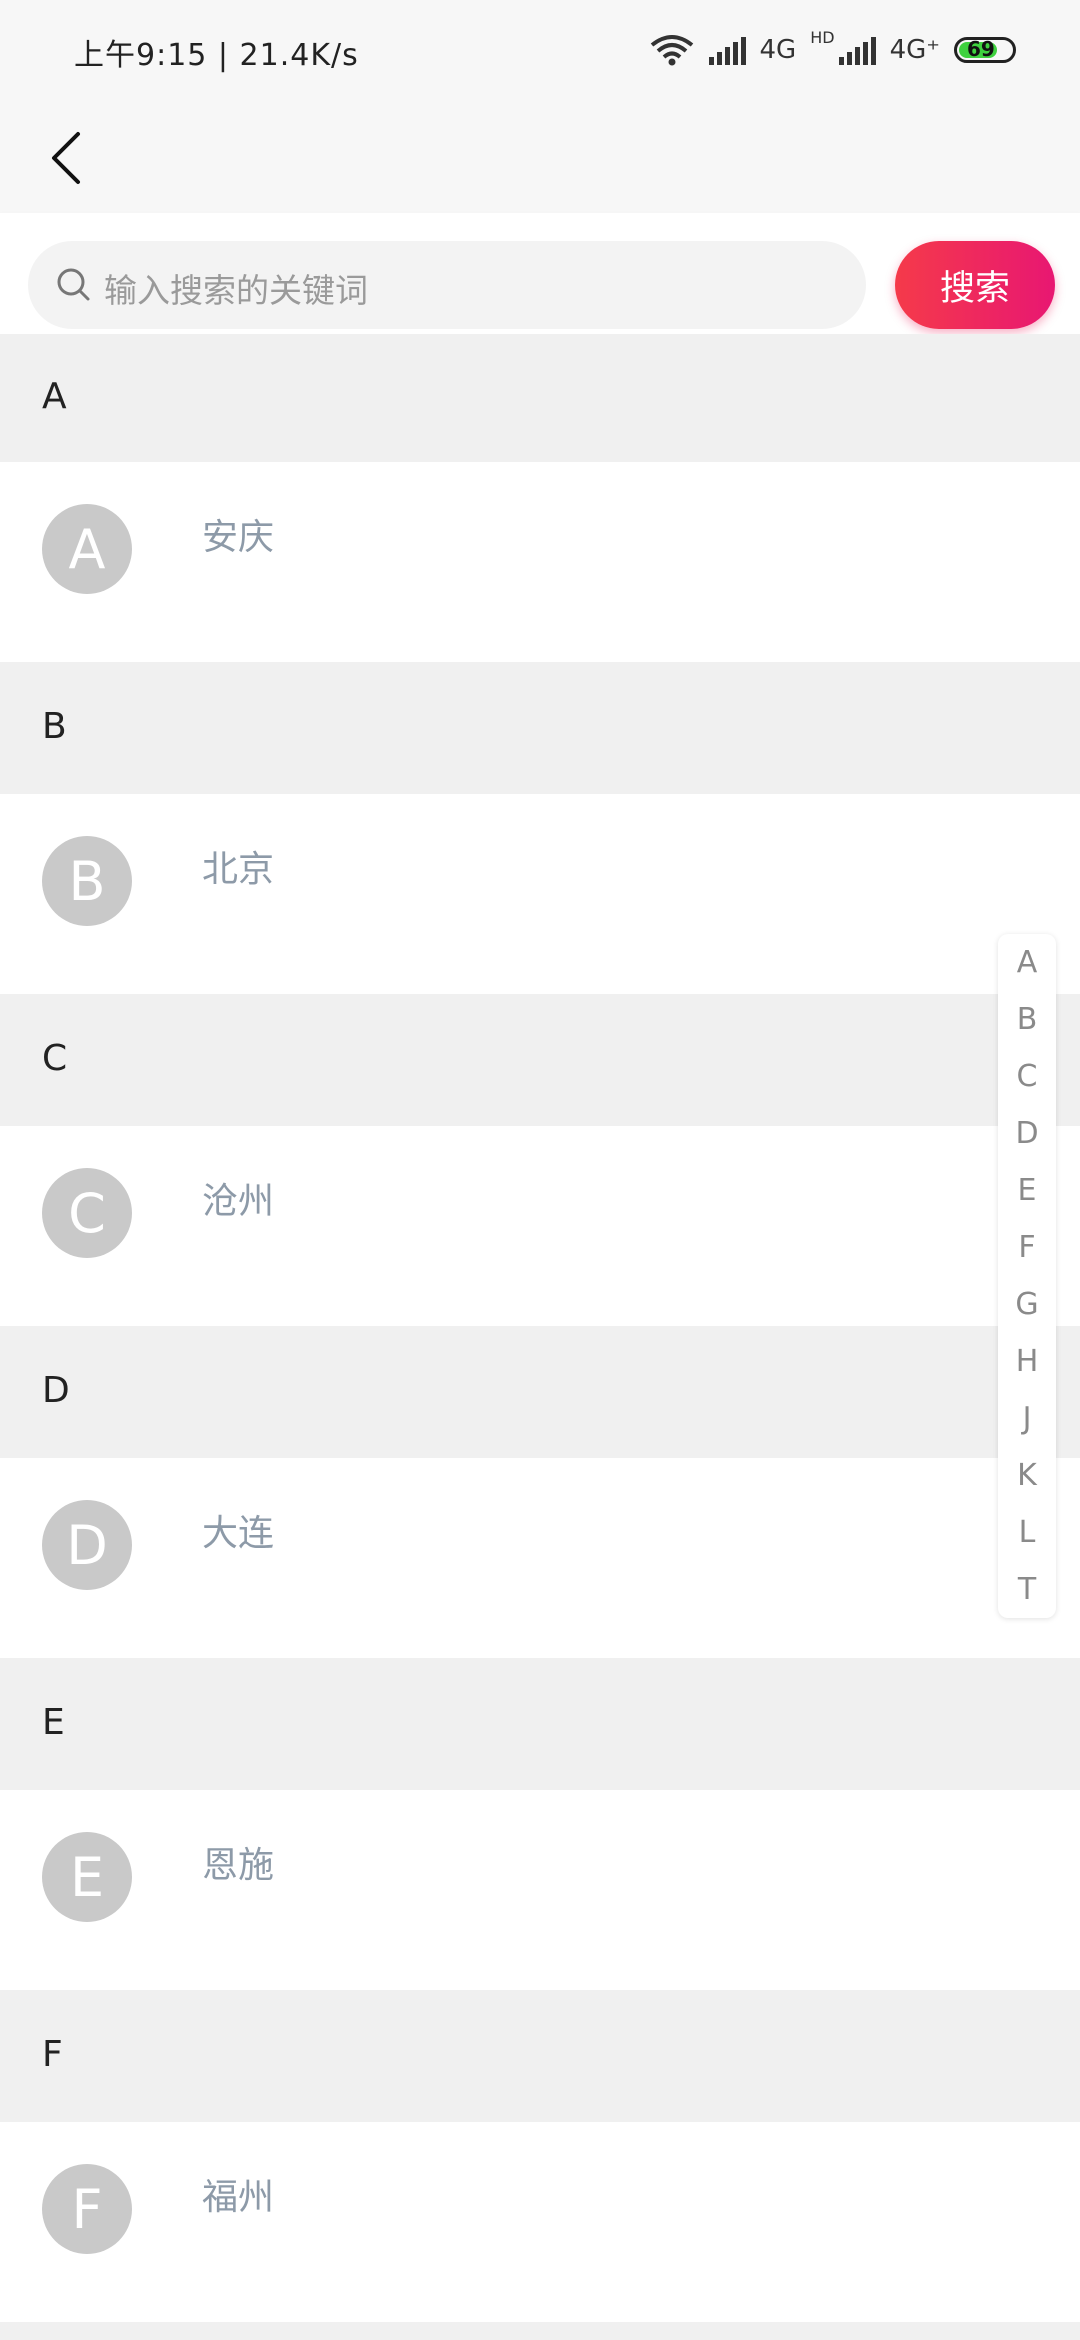 This screenshot has width=1080, height=2340. I want to click on section-letter: F, so click(52, 2054).